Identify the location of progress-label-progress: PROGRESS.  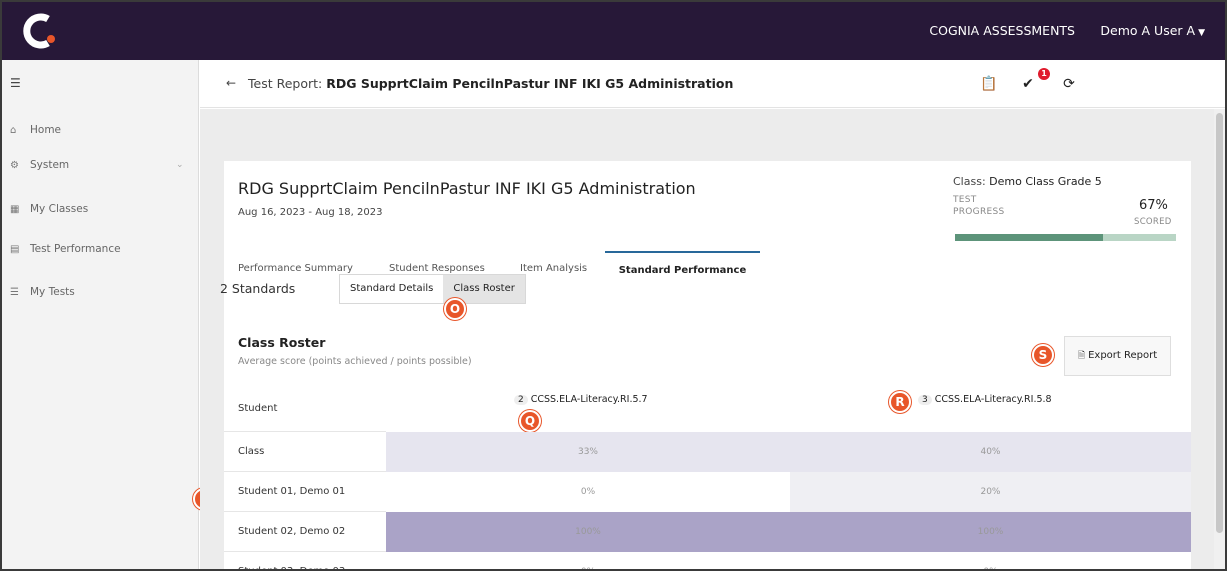
(979, 212).